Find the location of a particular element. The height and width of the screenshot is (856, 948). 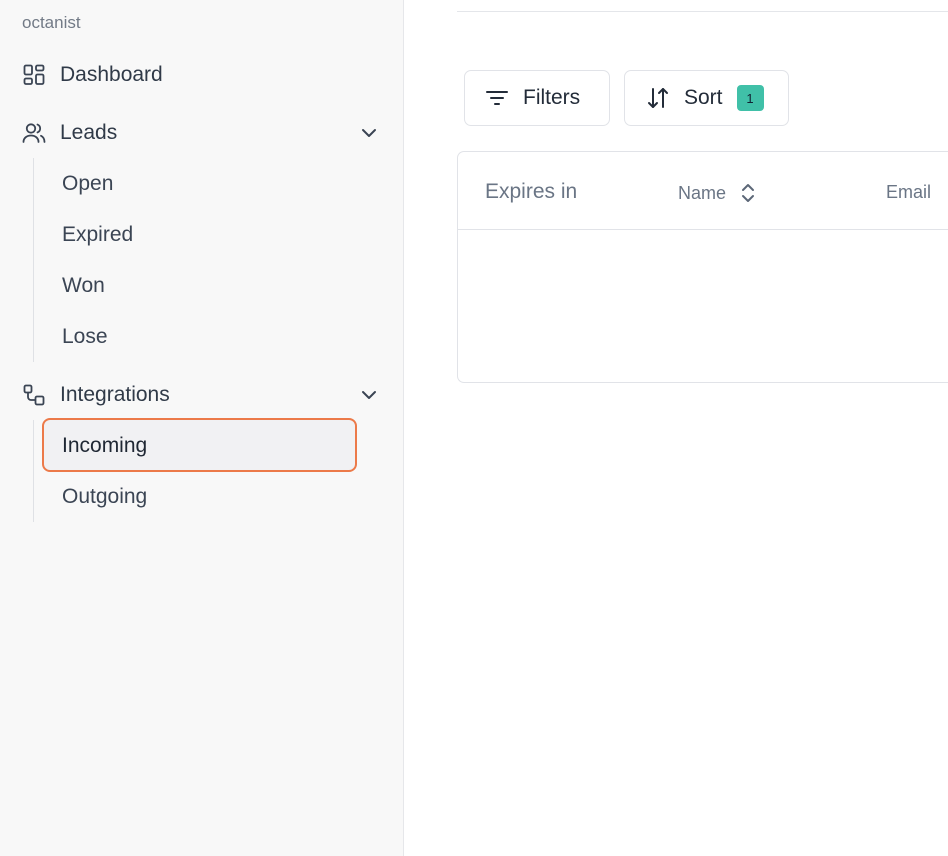

sidebar-subitem-open: Open is located at coordinates (87, 184).